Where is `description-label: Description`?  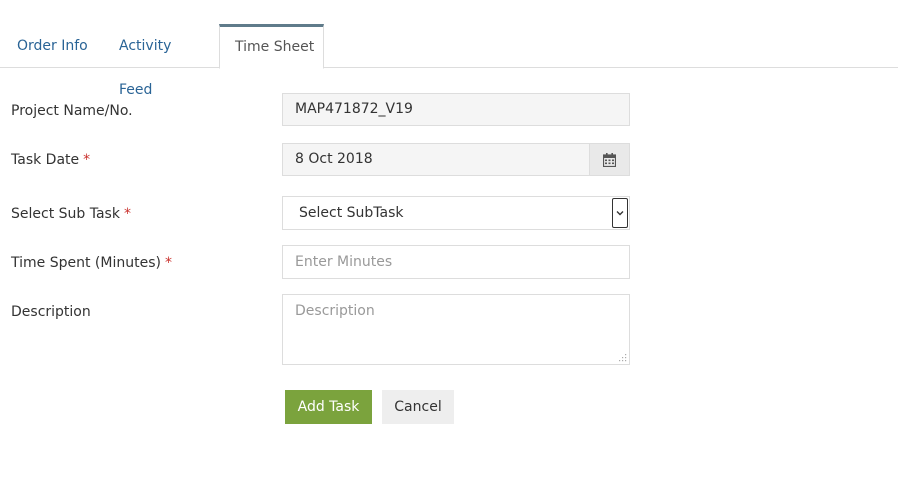 description-label: Description is located at coordinates (51, 312).